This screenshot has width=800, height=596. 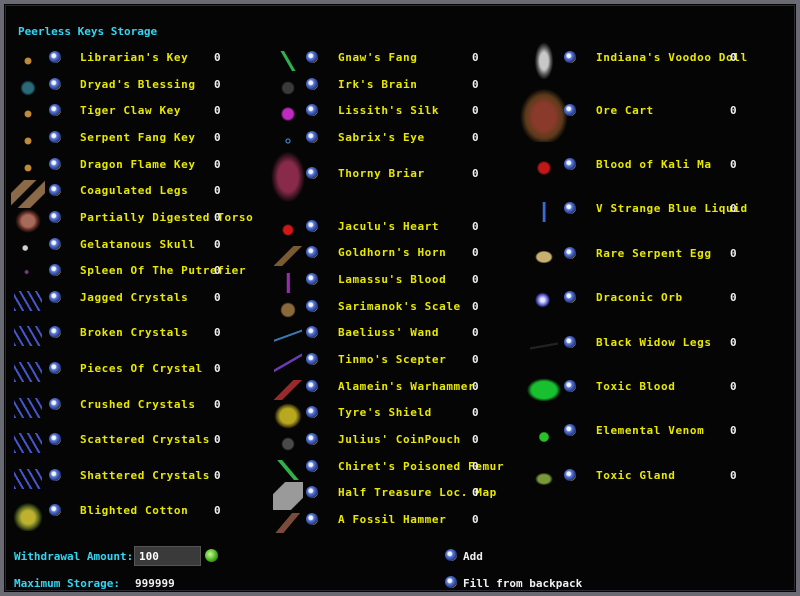 What do you see at coordinates (167, 556) in the screenshot?
I see `withdraw-amount-input` at bounding box center [167, 556].